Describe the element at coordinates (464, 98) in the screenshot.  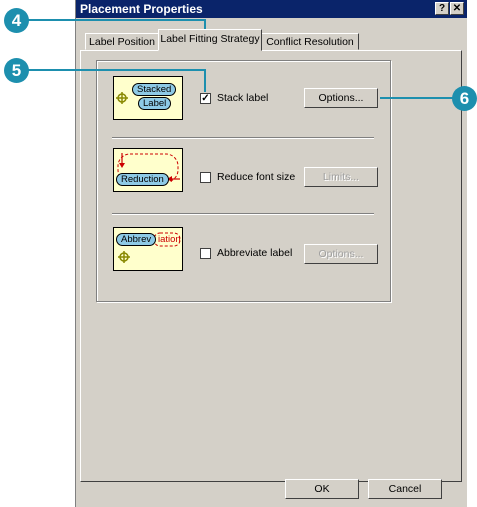
I see `callout-6: 6` at that location.